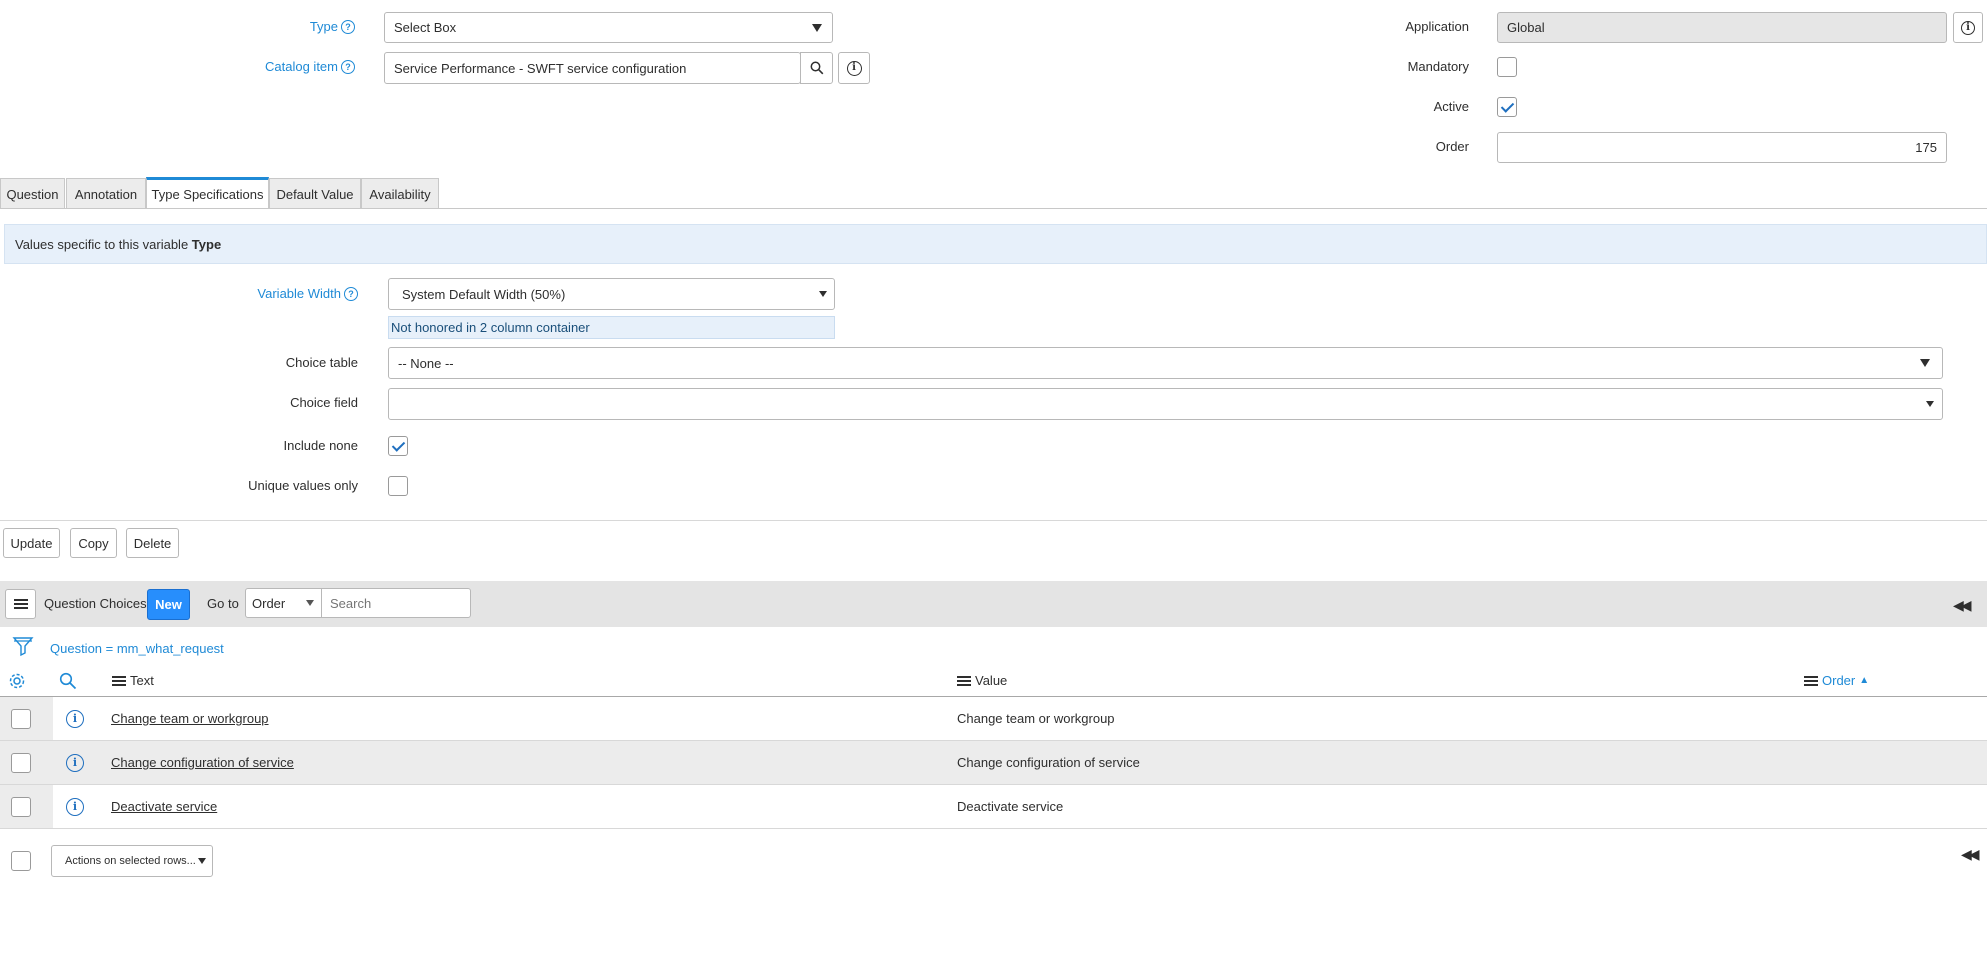 The width and height of the screenshot is (1987, 956). I want to click on order-field: 175, so click(1722, 147).